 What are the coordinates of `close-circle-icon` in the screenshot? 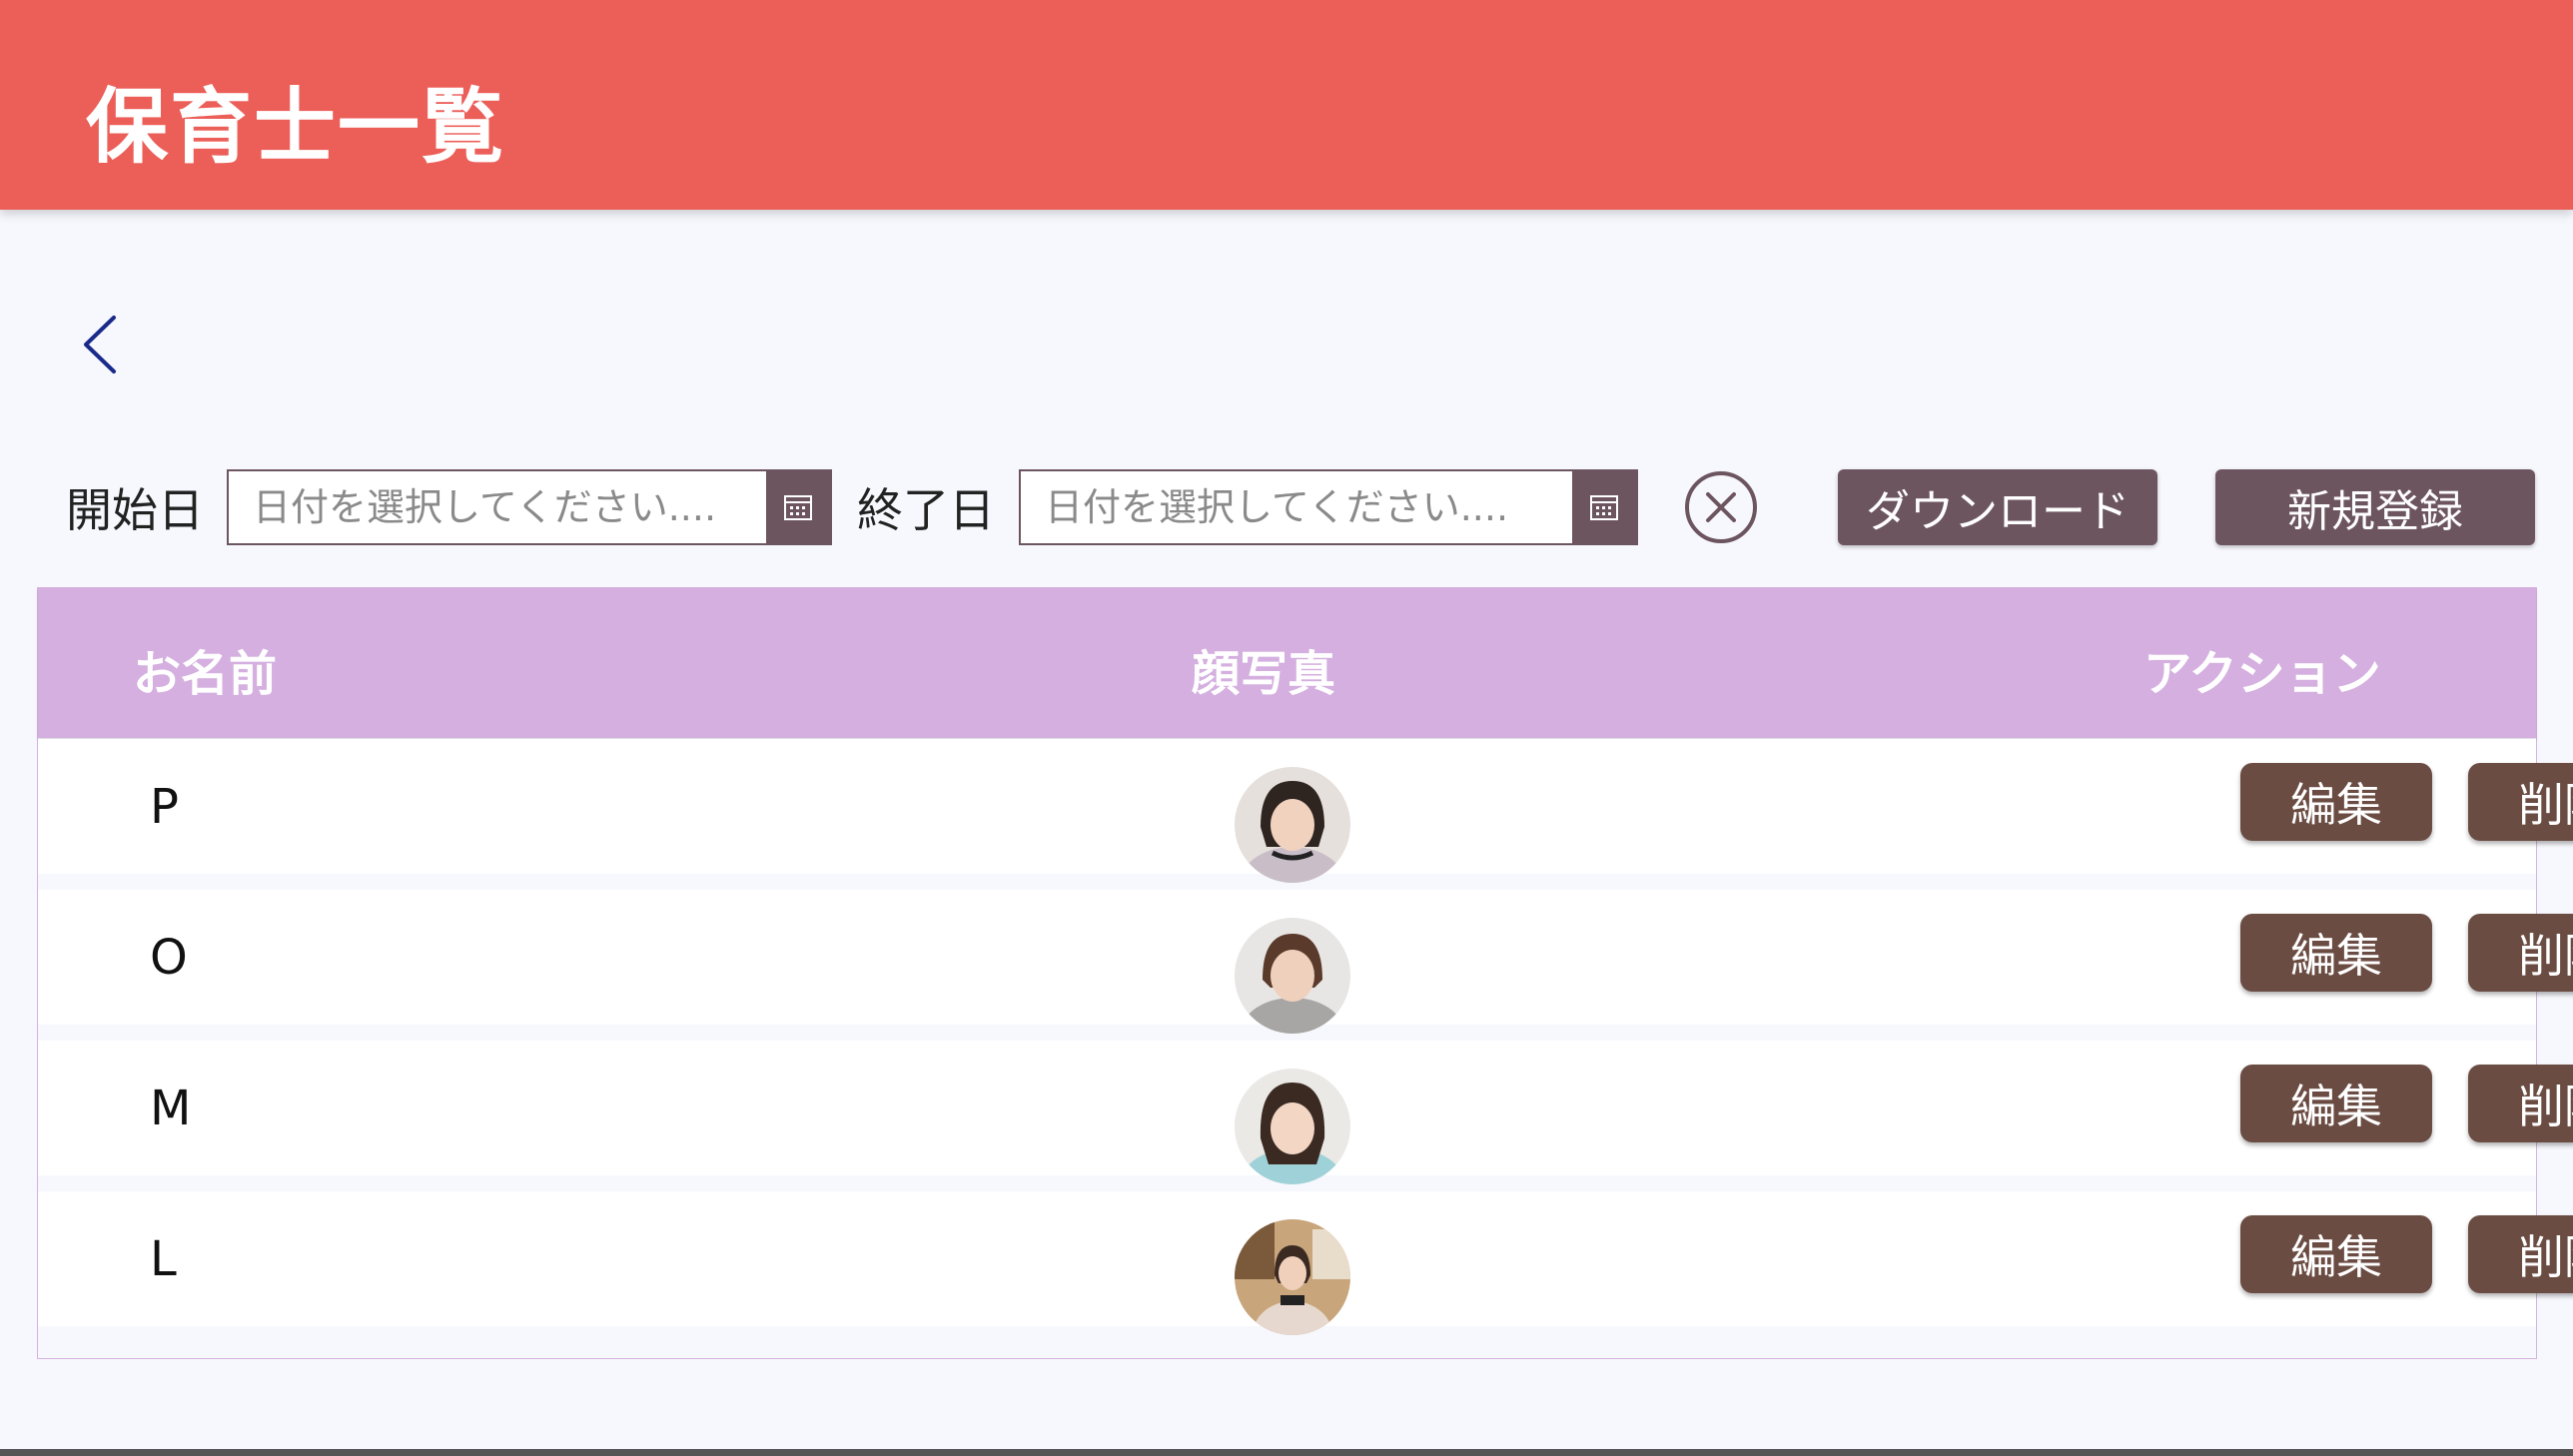 It's located at (1721, 507).